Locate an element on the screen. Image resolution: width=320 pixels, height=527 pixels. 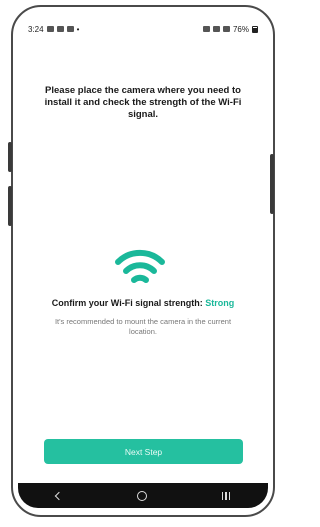
status-right: 76% is located at coordinates (230, 29).